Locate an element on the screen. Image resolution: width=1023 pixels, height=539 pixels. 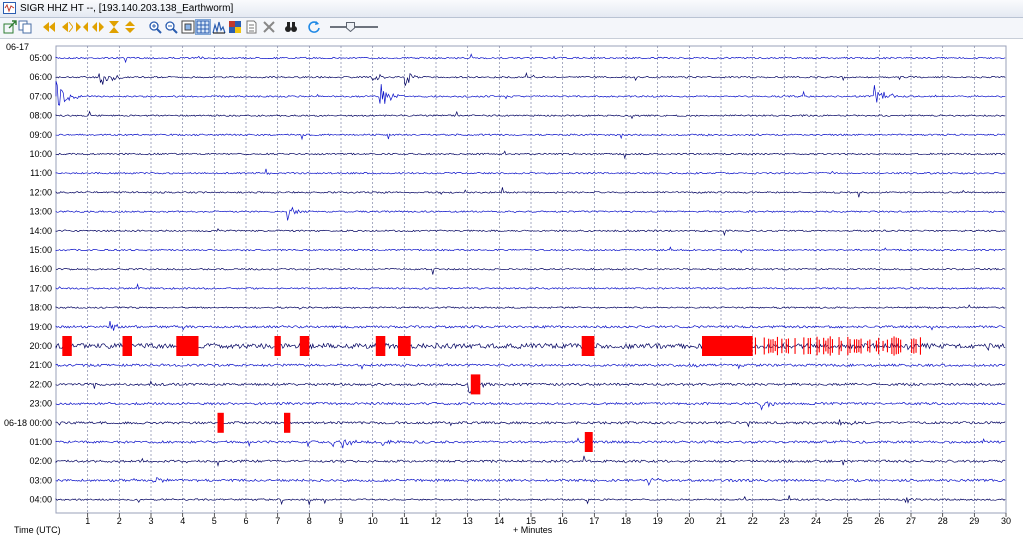
zoom-slider is located at coordinates (354, 27).